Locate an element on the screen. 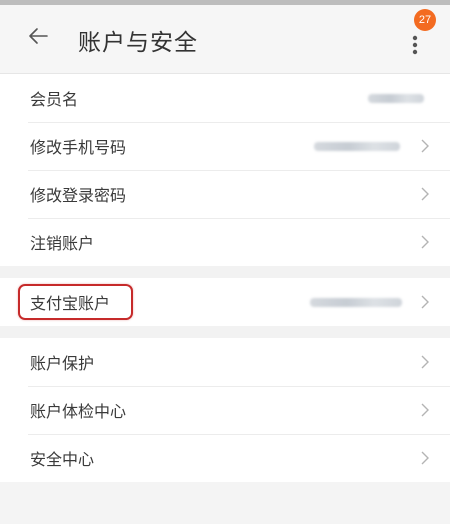  arrow-left-icon is located at coordinates (38, 36).